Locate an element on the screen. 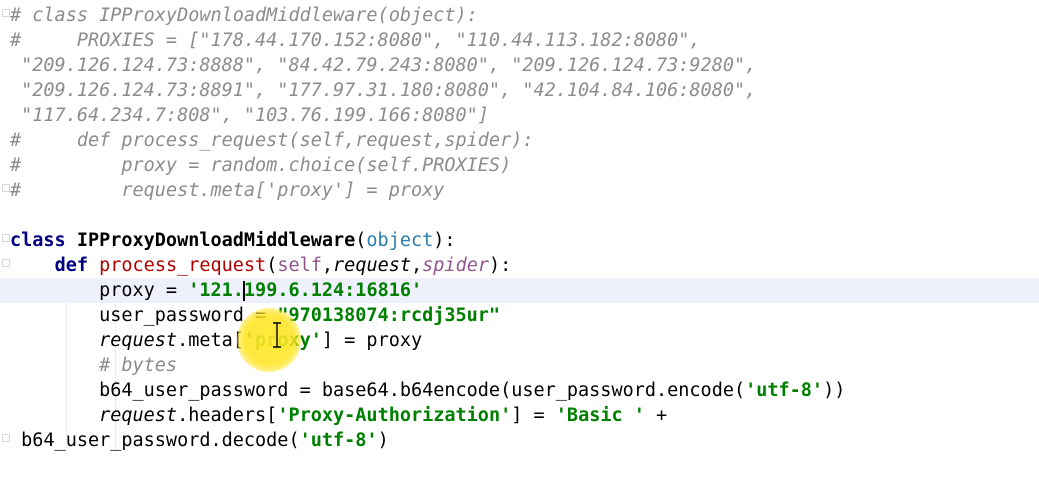  code-token: 'Proxy-Authorization' is located at coordinates (394, 415).